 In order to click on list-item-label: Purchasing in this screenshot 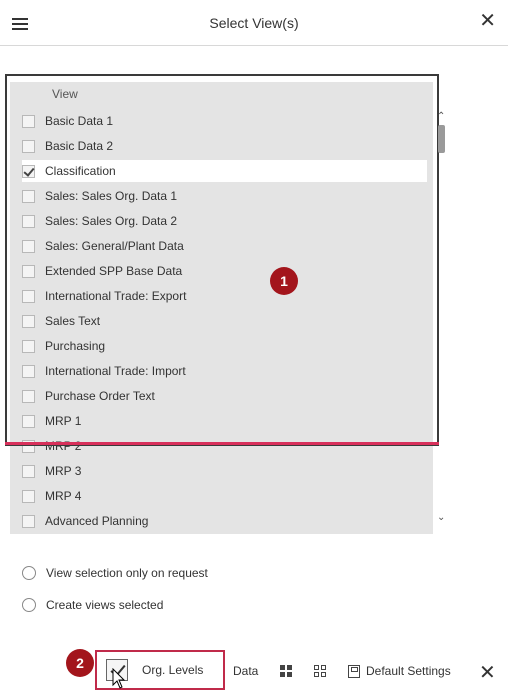, I will do `click(75, 346)`.